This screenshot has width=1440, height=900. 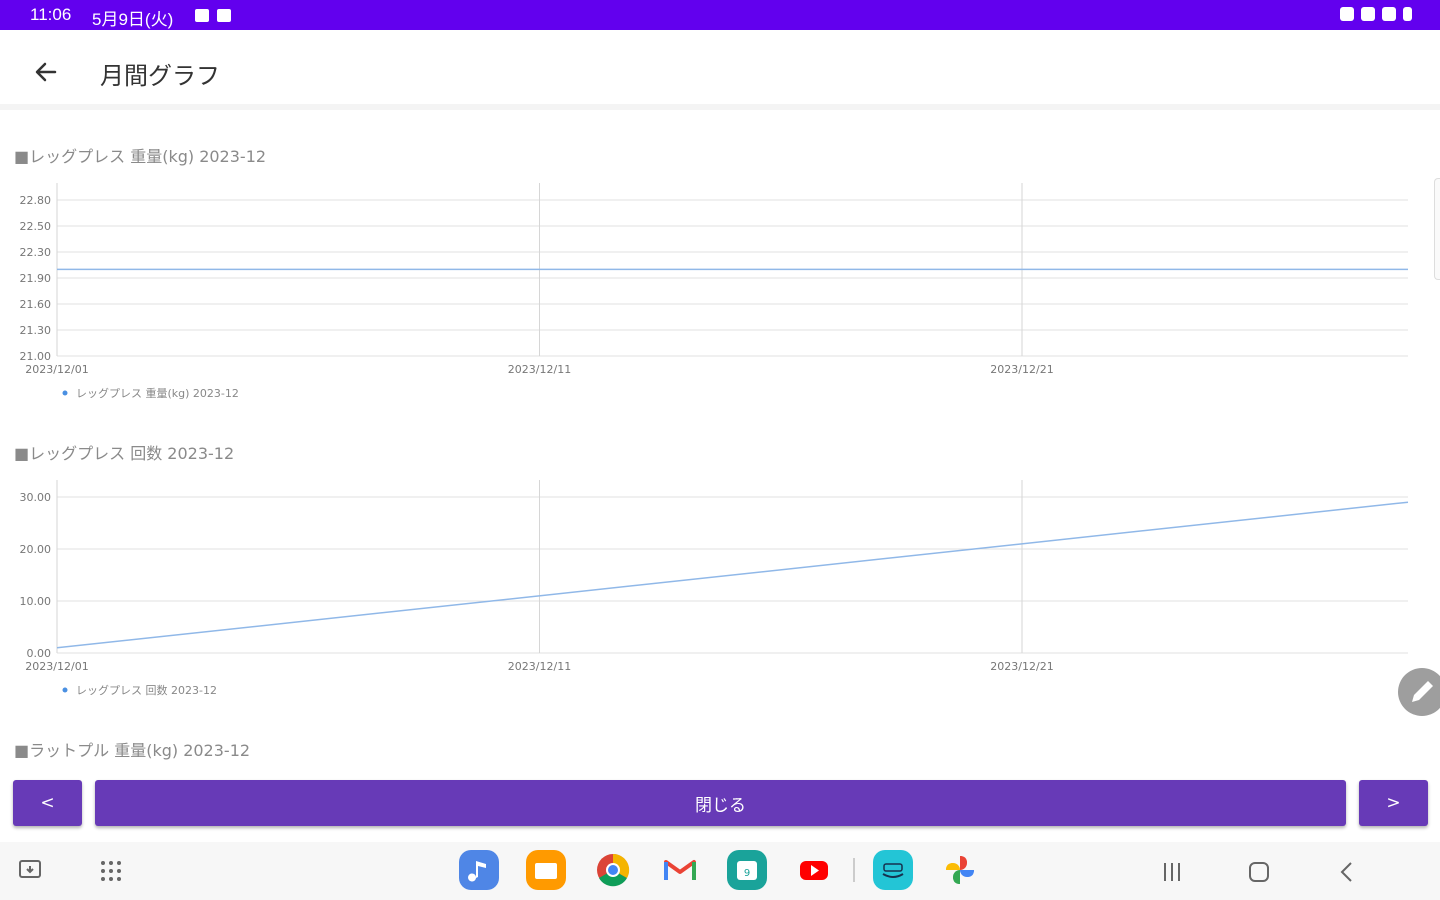 I want to click on calendar-icon: 9, so click(x=747, y=870).